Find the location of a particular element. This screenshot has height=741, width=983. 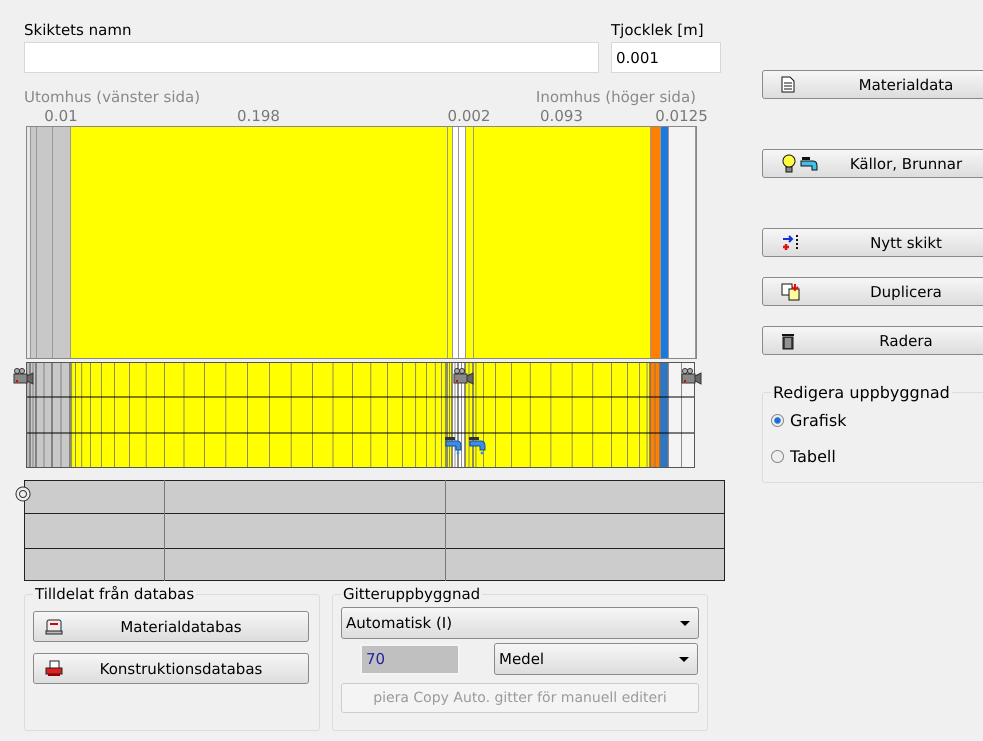

printer-icon is located at coordinates (54, 669).